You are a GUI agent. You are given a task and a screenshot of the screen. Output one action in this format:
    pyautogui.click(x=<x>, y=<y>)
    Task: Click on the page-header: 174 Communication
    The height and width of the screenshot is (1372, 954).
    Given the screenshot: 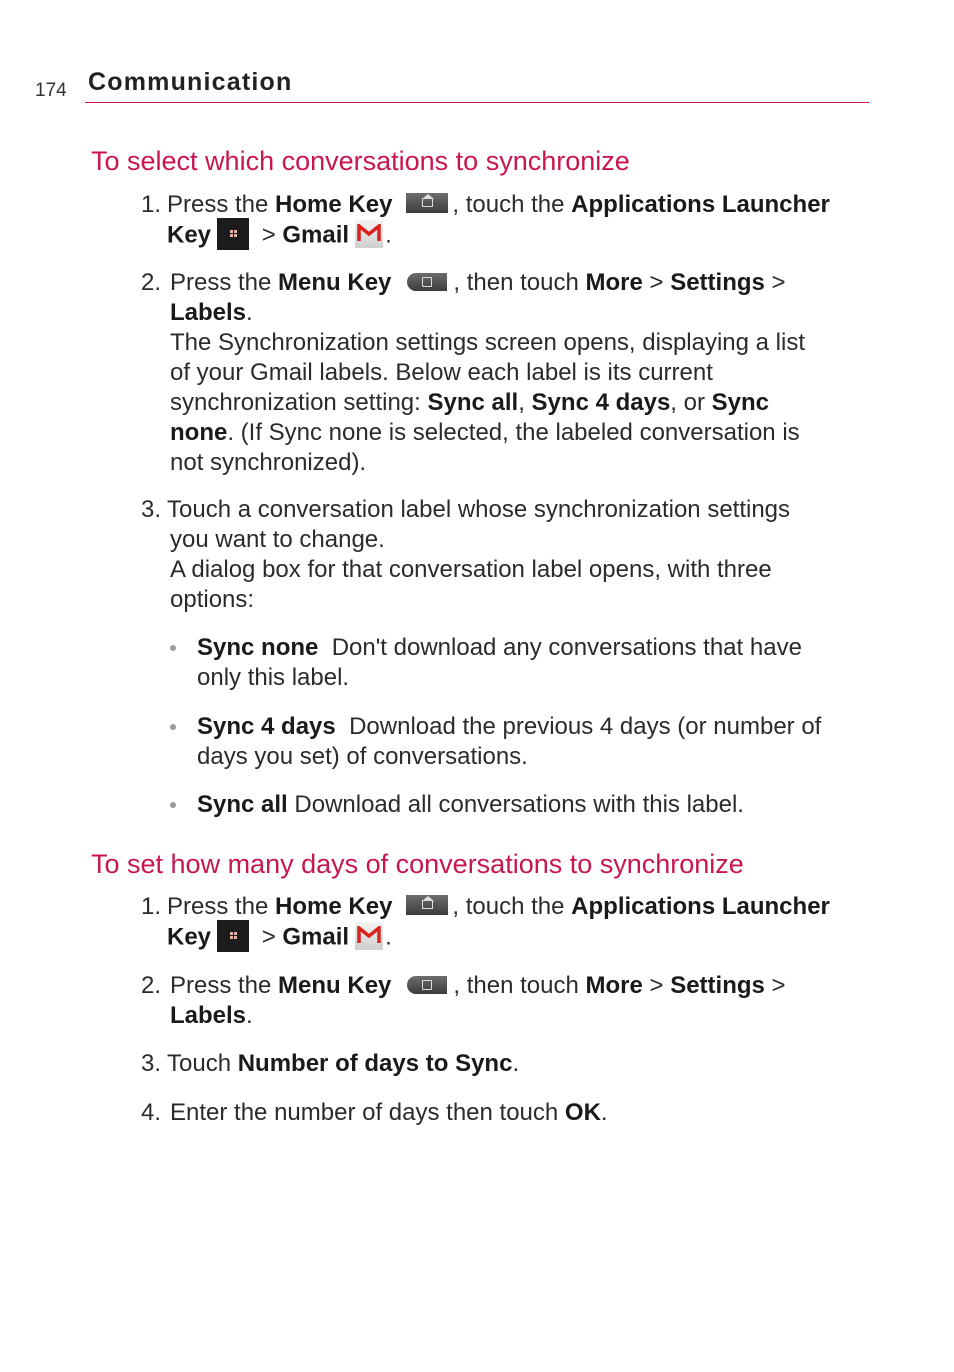 What is the action you would take?
    pyautogui.click(x=452, y=86)
    